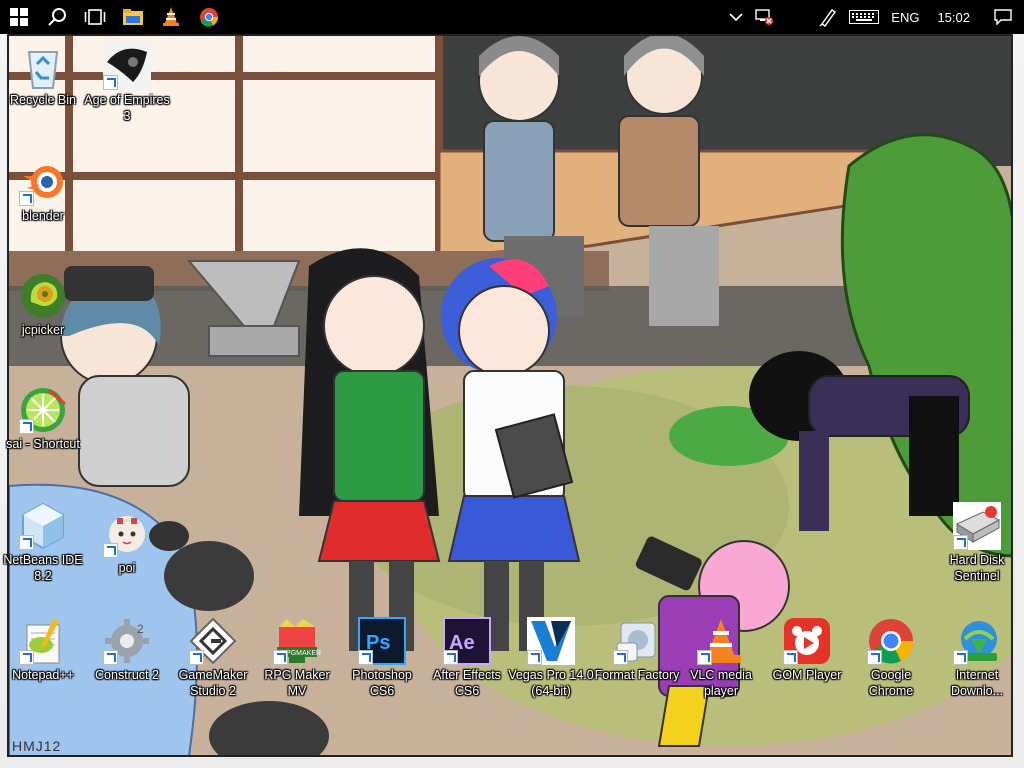  I want to click on desktop-icon-jcpicker: jcpicker, so click(43, 305).